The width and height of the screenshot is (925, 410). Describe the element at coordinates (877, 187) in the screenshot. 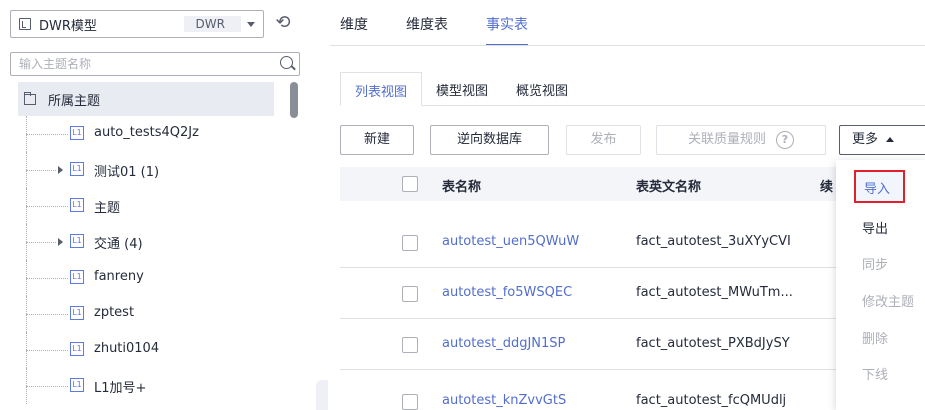

I see `menu-item-import: 导入` at that location.